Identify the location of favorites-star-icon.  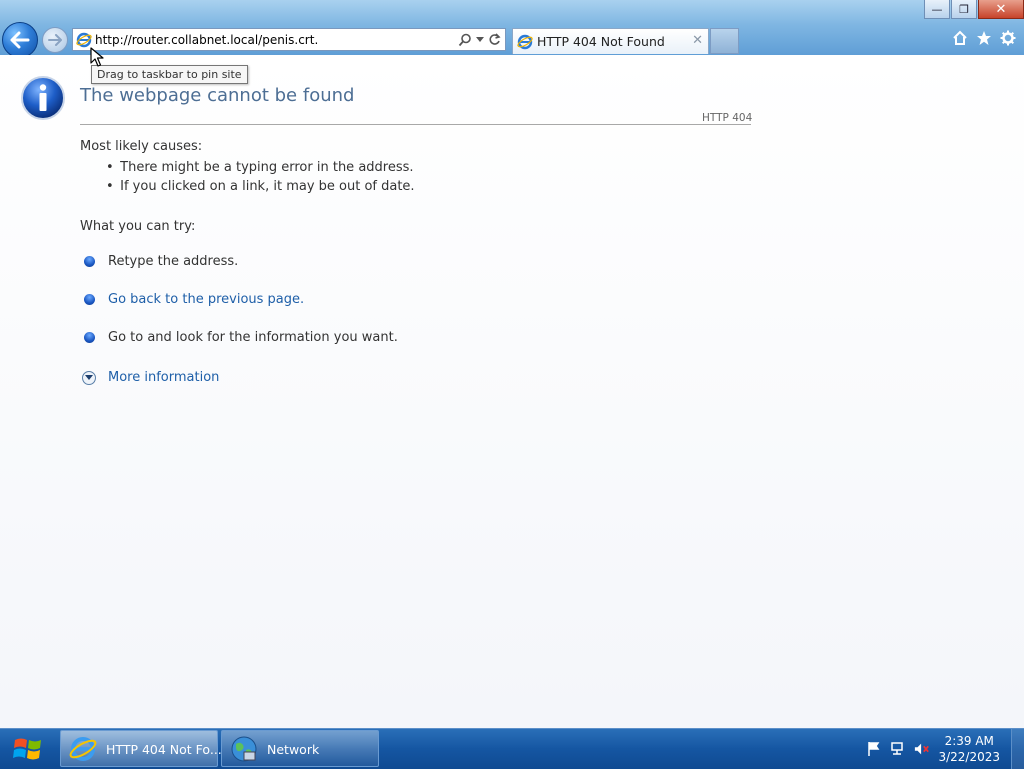
(984, 38).